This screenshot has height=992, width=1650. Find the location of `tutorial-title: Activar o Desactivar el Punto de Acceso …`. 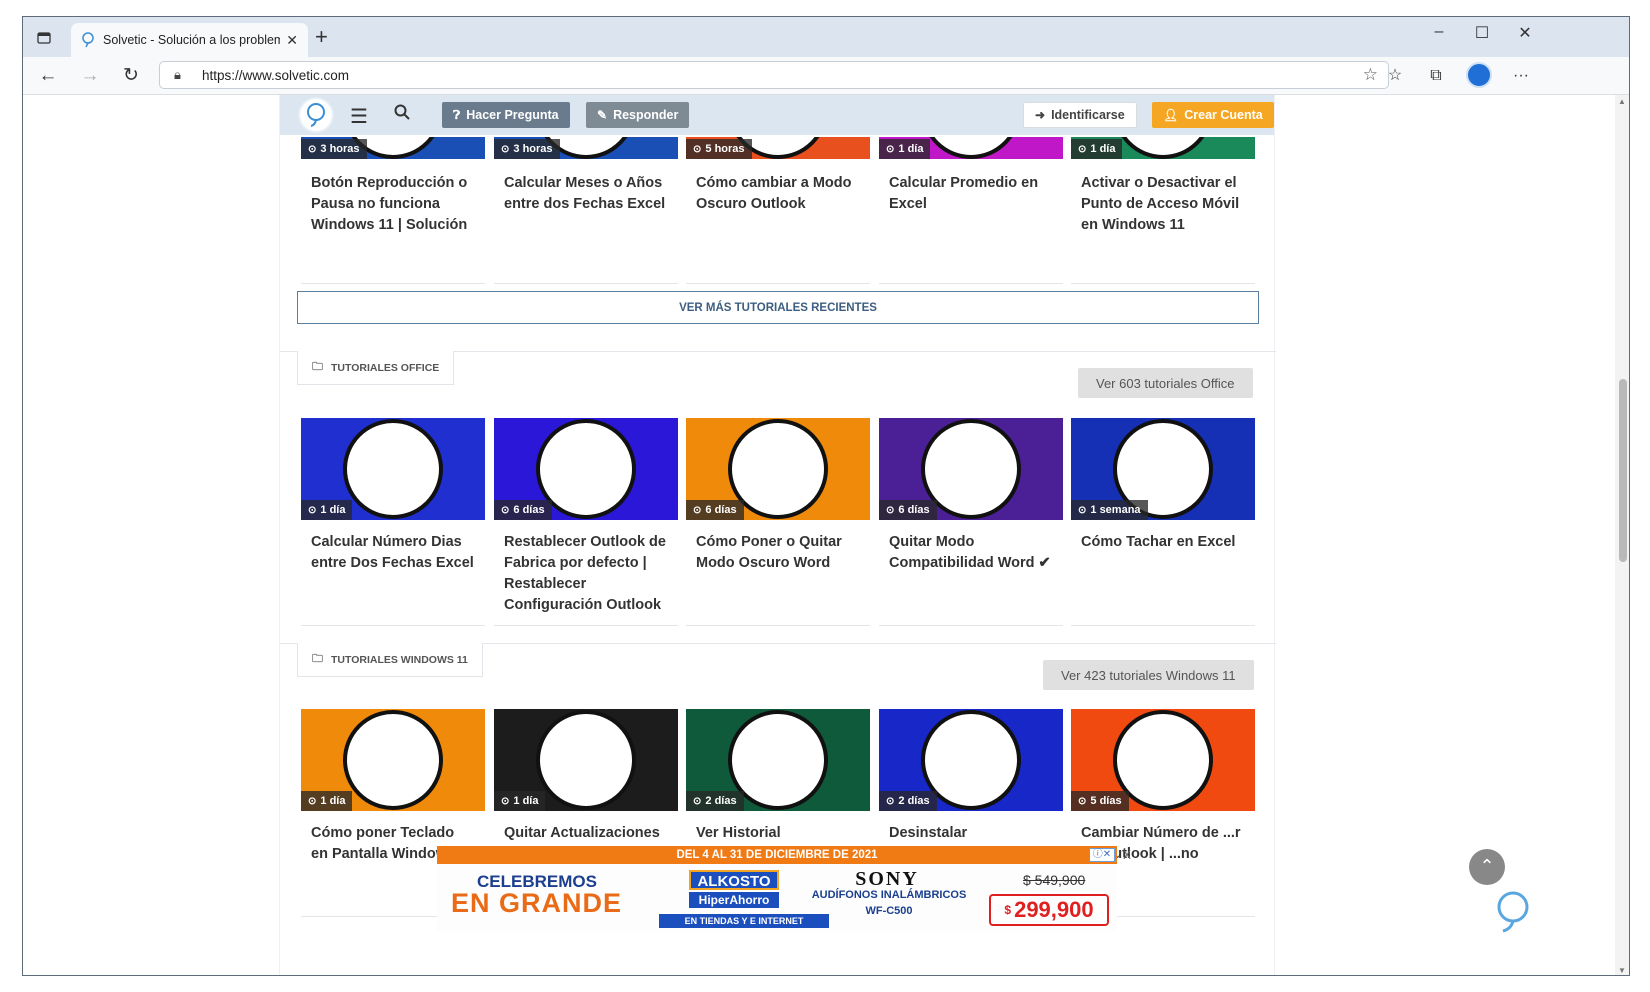

tutorial-title: Activar o Desactivar el Punto de Acceso … is located at coordinates (1163, 204).